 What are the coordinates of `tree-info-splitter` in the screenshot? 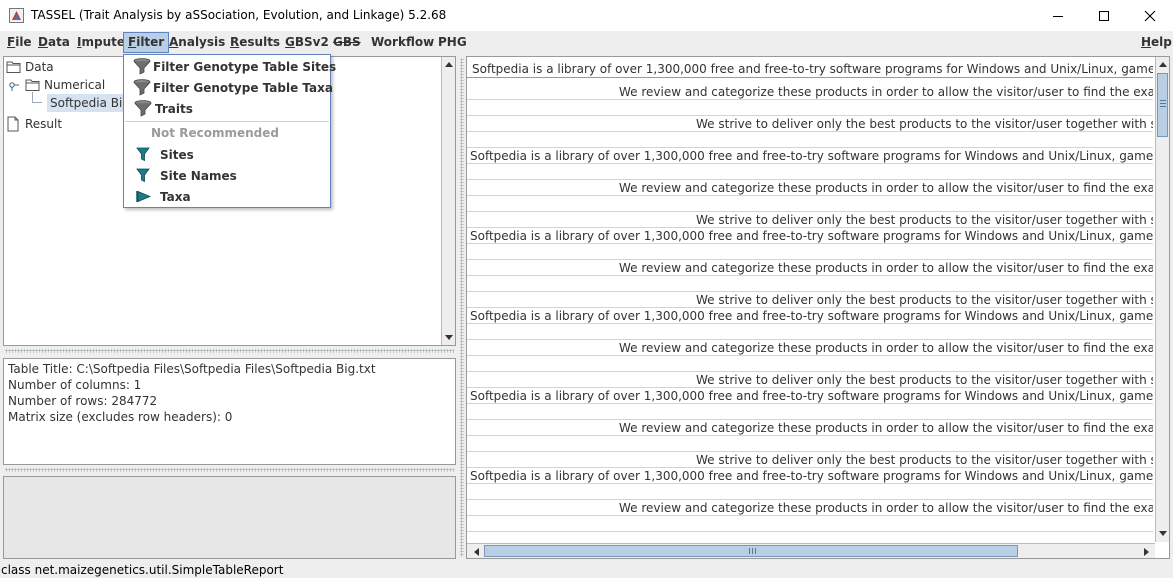 It's located at (229, 351).